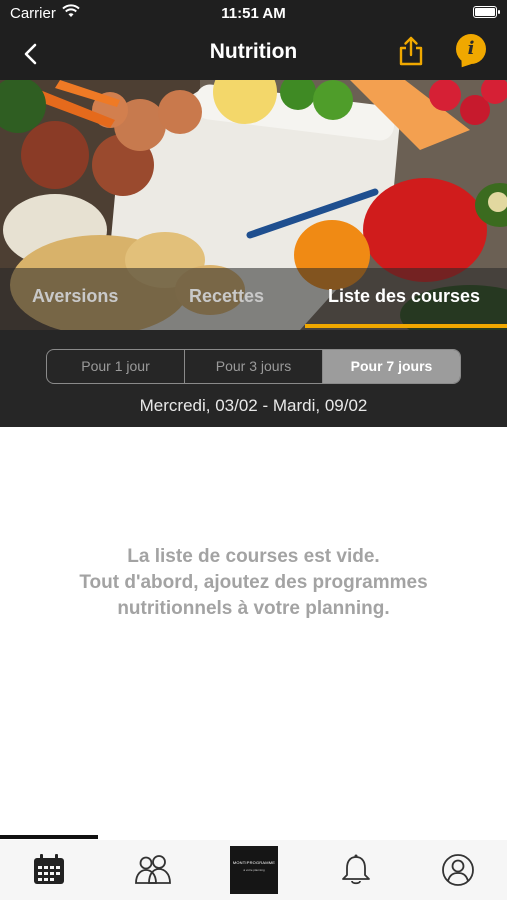  Describe the element at coordinates (471, 49) in the screenshot. I see `info-icon: i` at that location.